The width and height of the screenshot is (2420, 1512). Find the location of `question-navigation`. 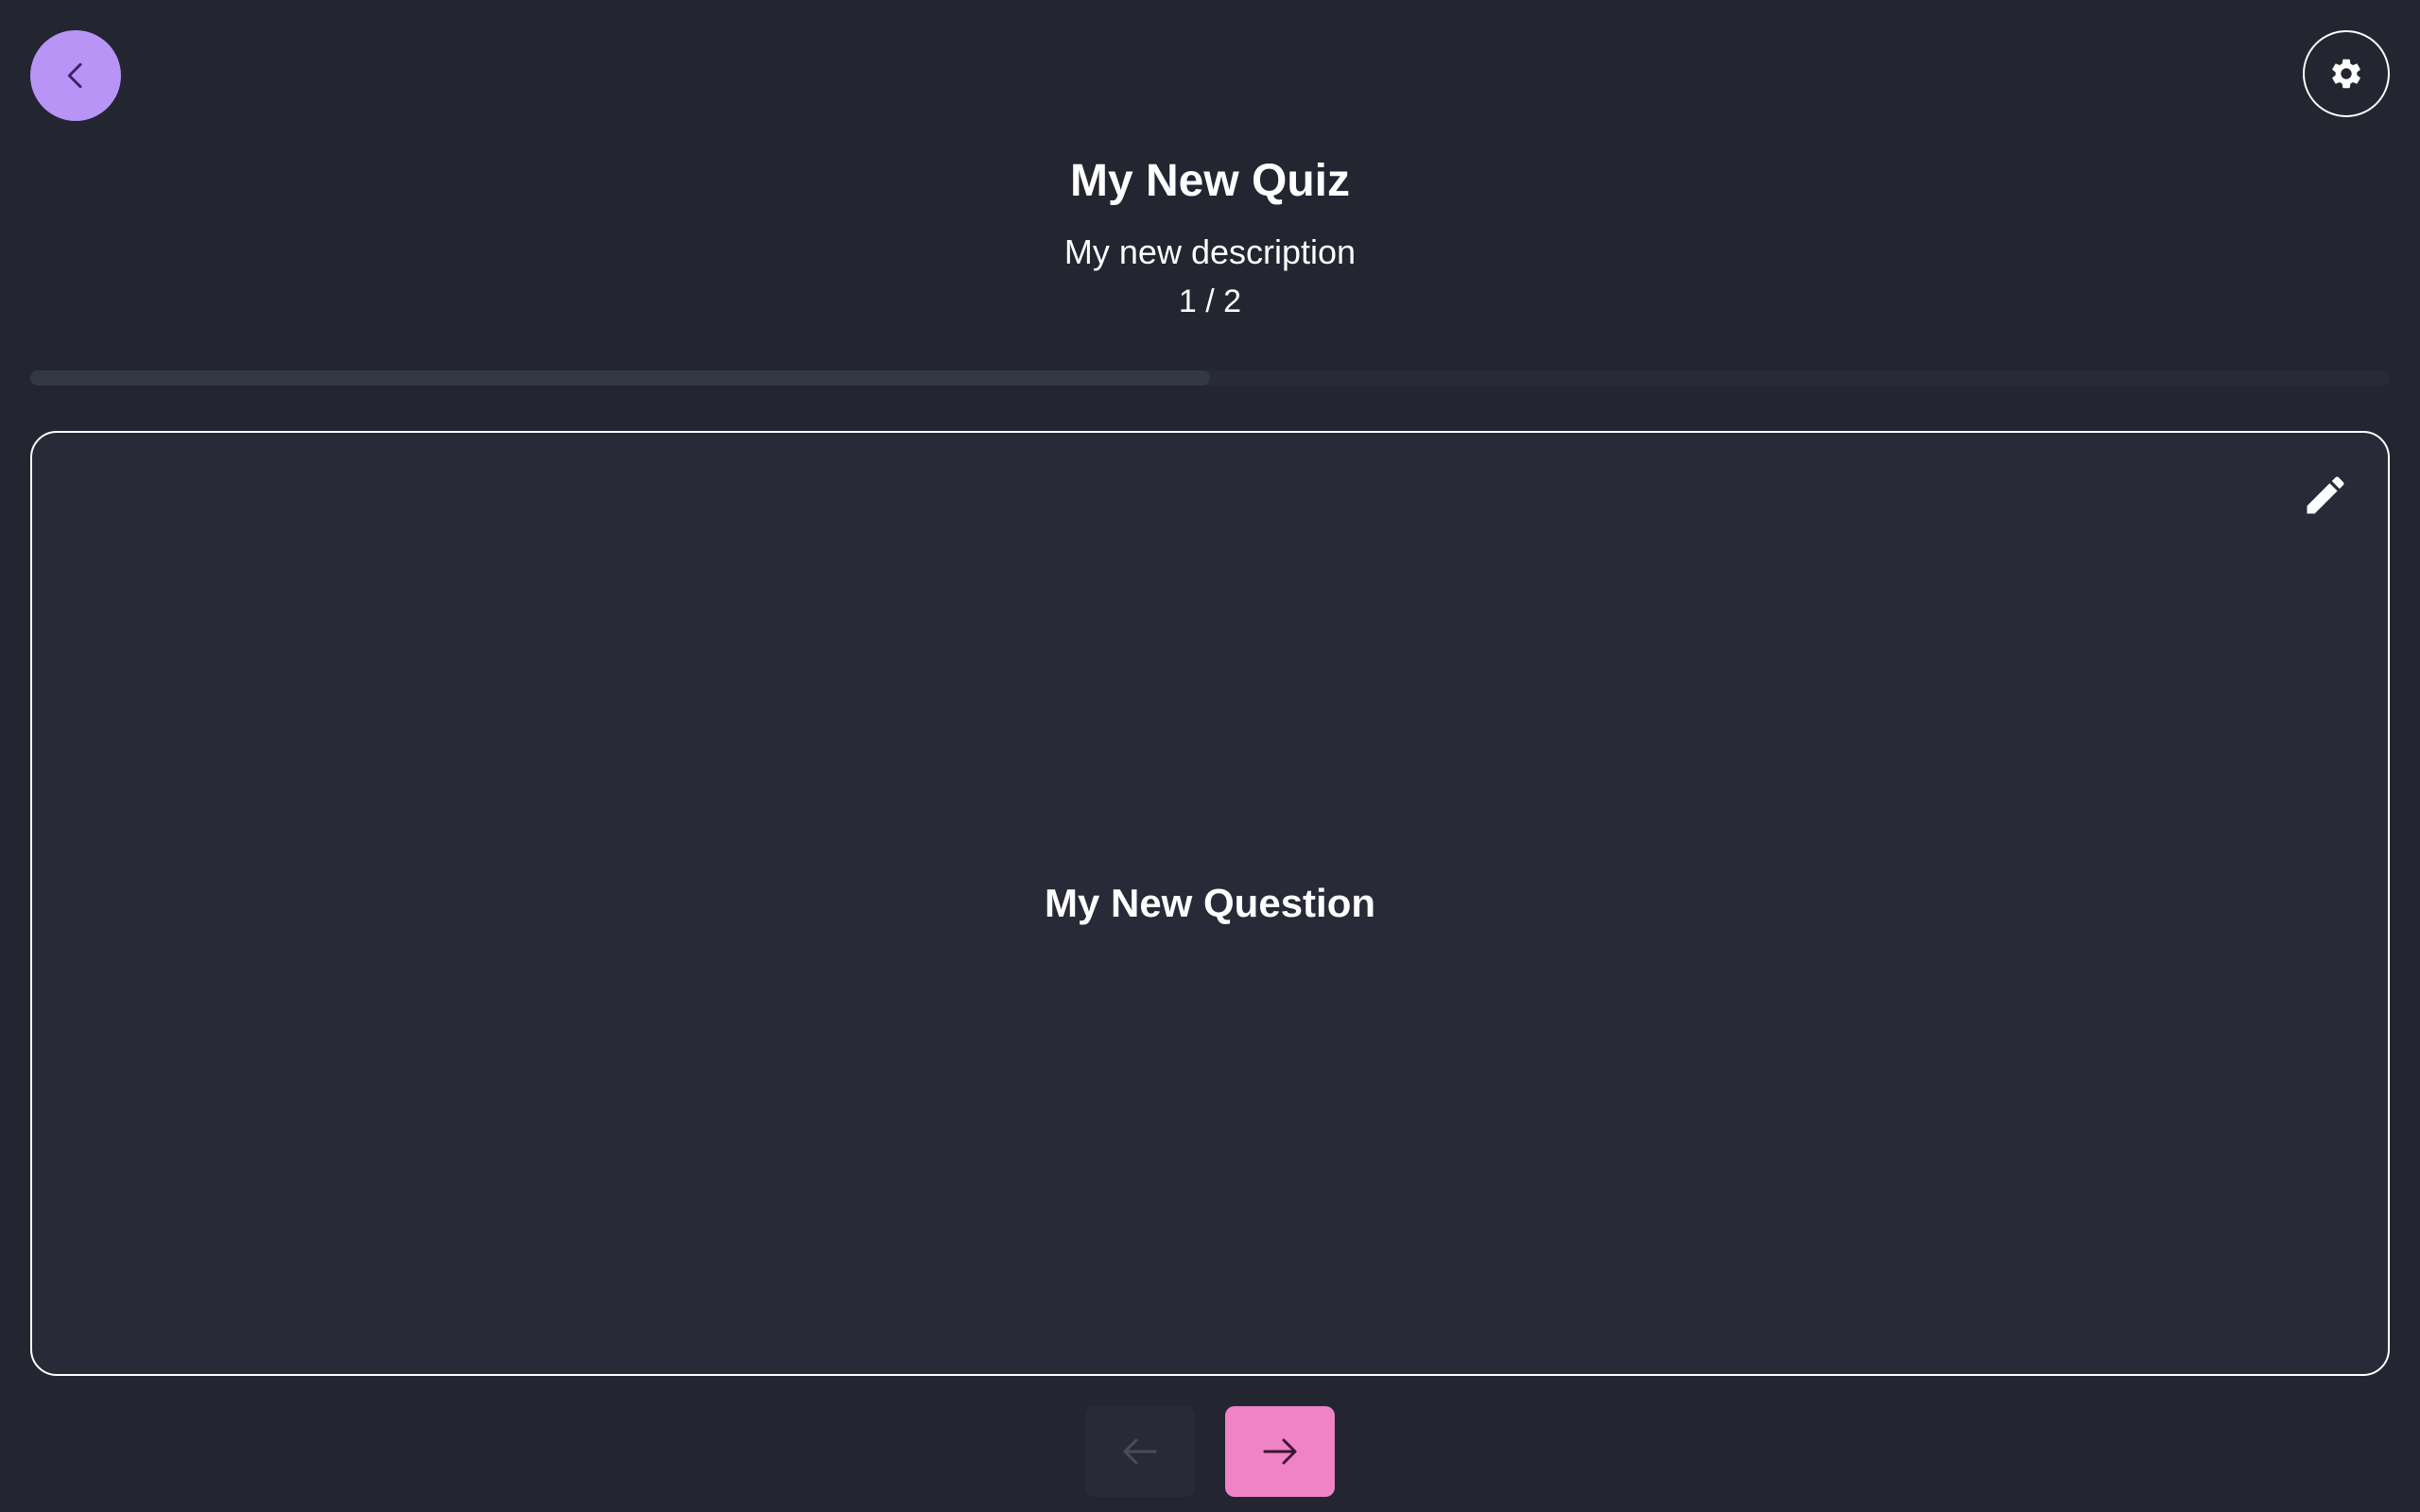

question-navigation is located at coordinates (1210, 1451).